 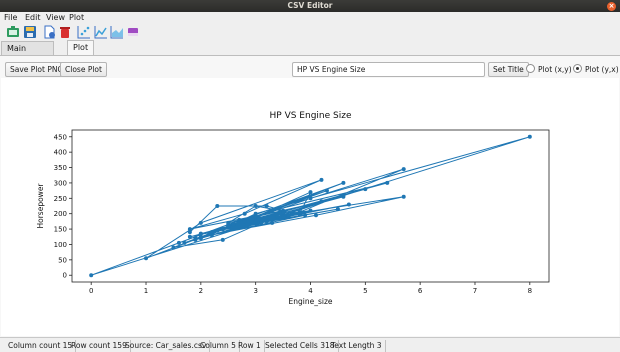 I want to click on scatter-plot-icon, so click(x=84, y=32).